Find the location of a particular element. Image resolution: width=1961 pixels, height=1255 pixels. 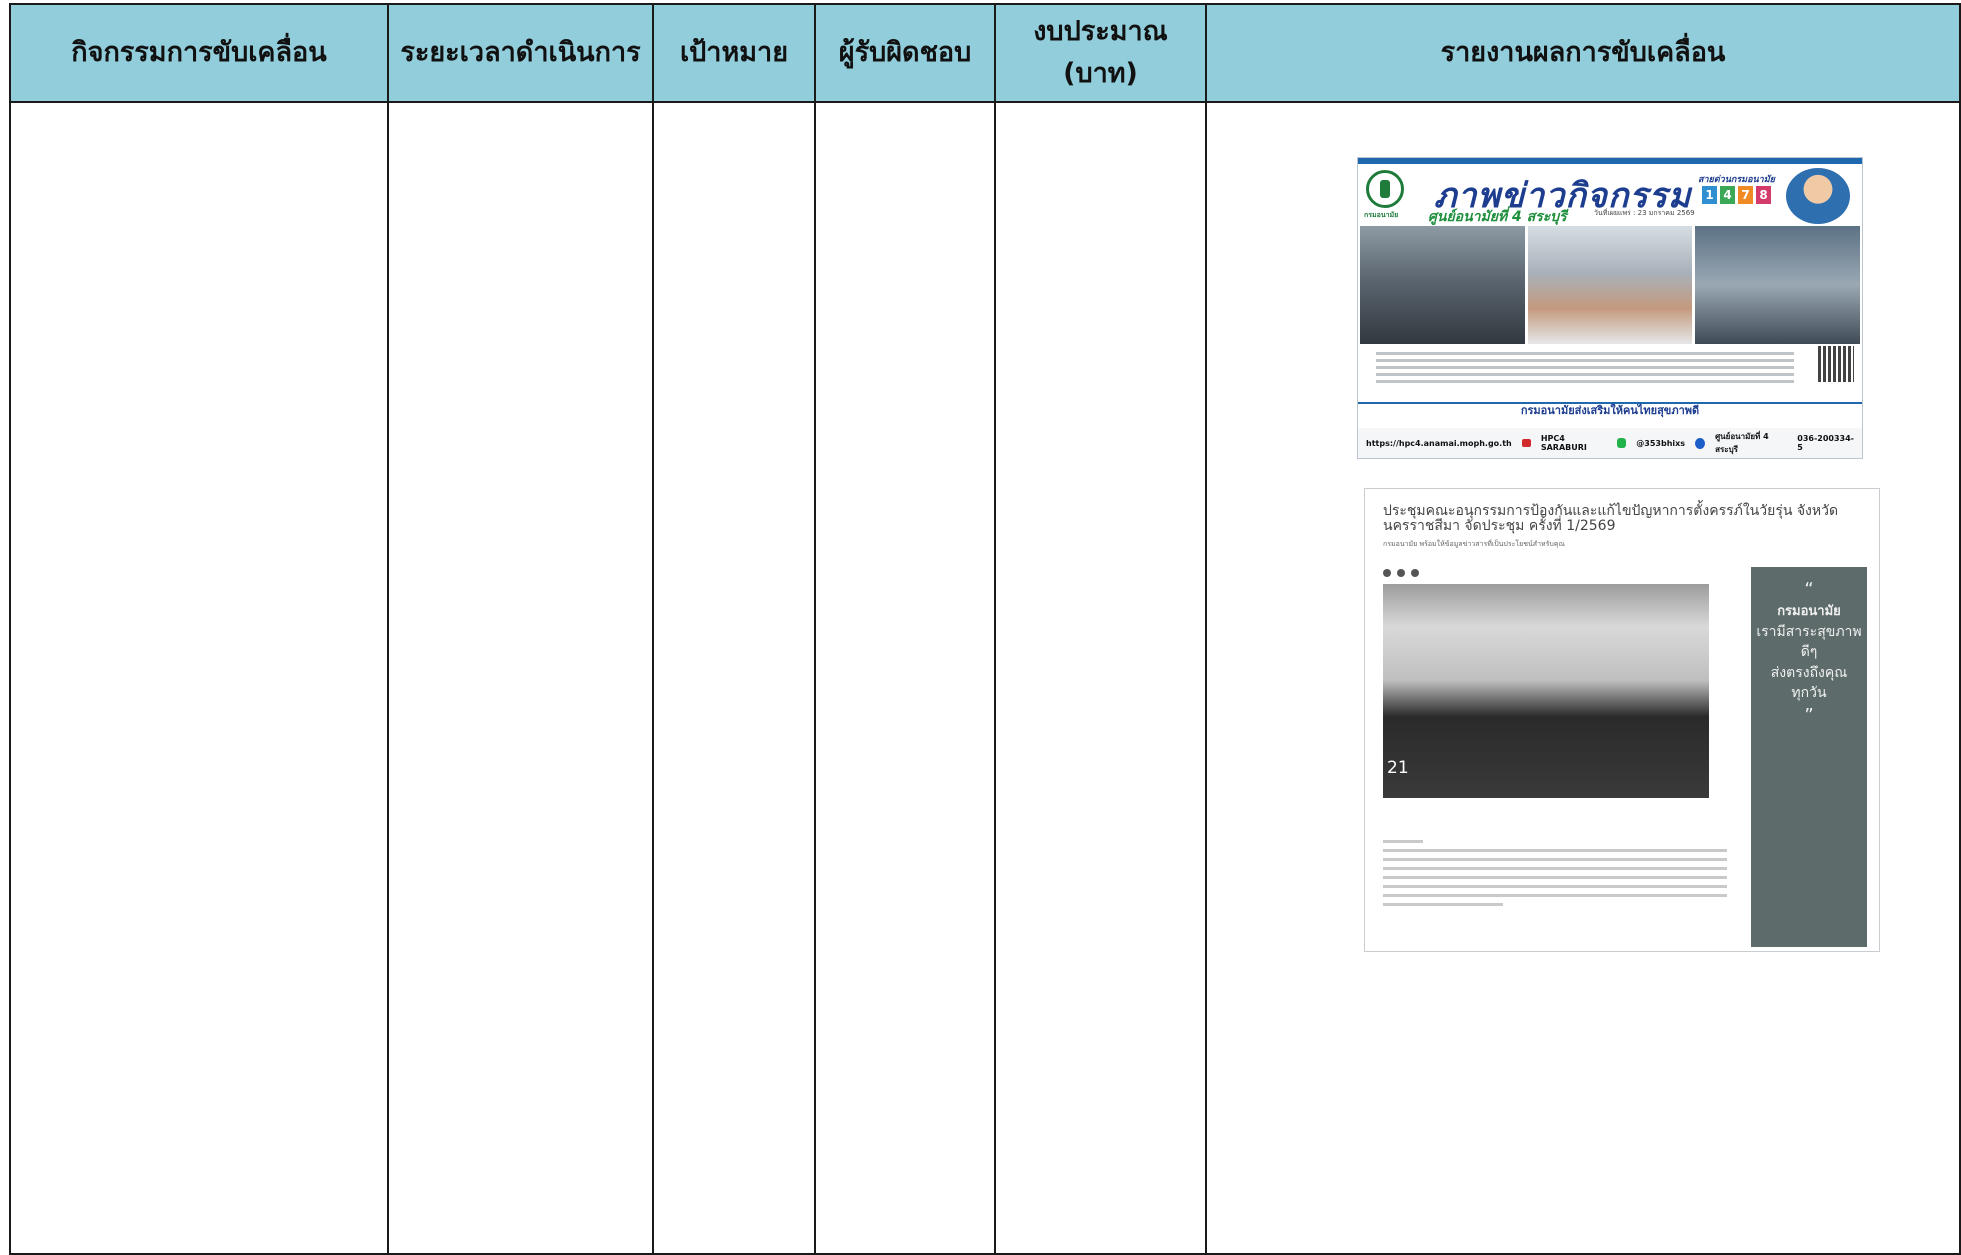

photo-strip is located at coordinates (1610, 285).